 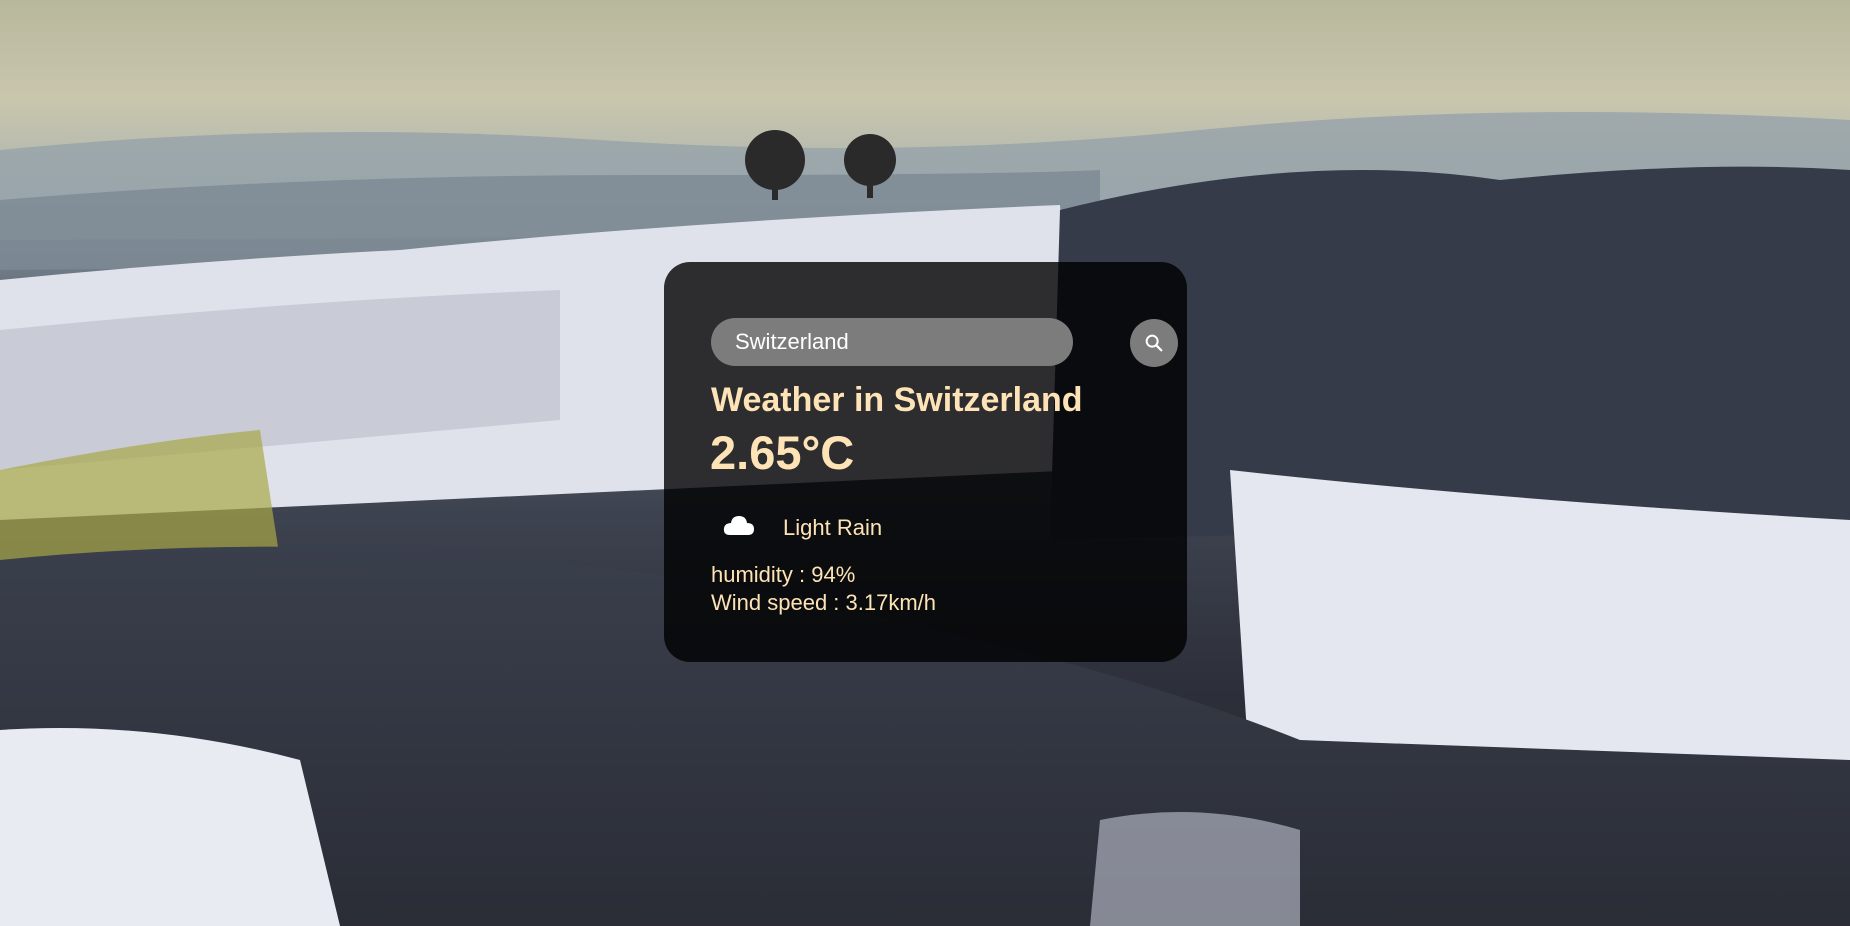 I want to click on search-button, so click(x=1154, y=343).